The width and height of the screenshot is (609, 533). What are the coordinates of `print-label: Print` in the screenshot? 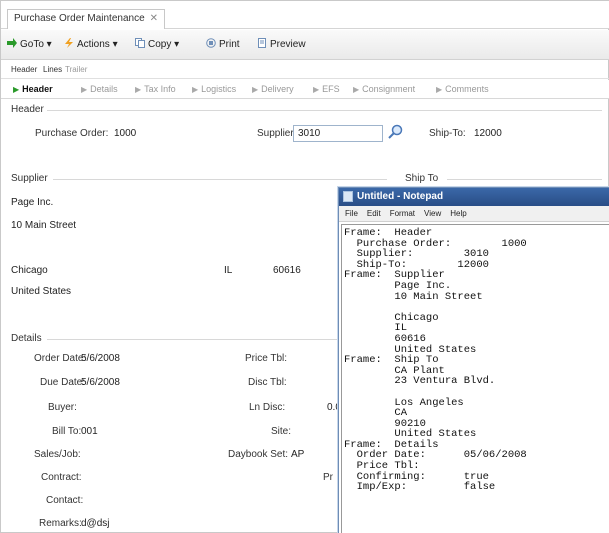 It's located at (229, 44).